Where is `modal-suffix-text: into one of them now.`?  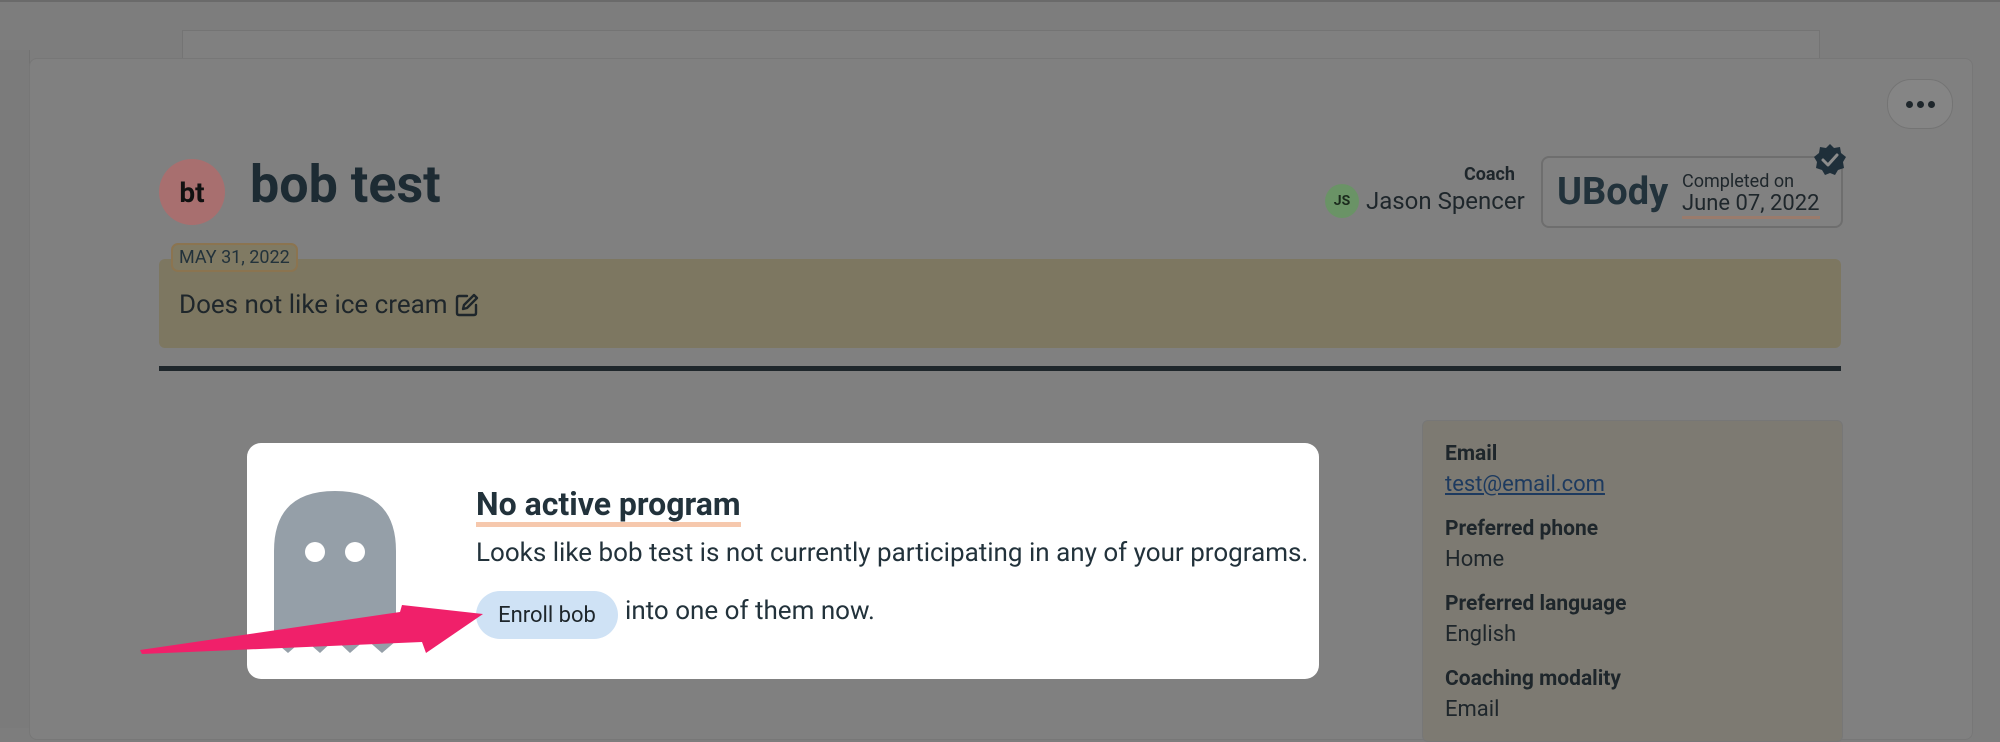 modal-suffix-text: into one of them now. is located at coordinates (750, 611).